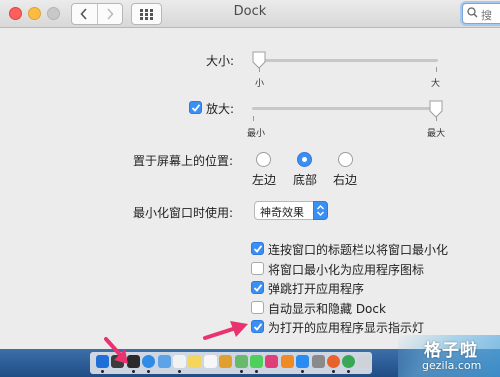  Describe the element at coordinates (327, 309) in the screenshot. I see `autohide-label: 自动显示和隐藏 Dock` at that location.